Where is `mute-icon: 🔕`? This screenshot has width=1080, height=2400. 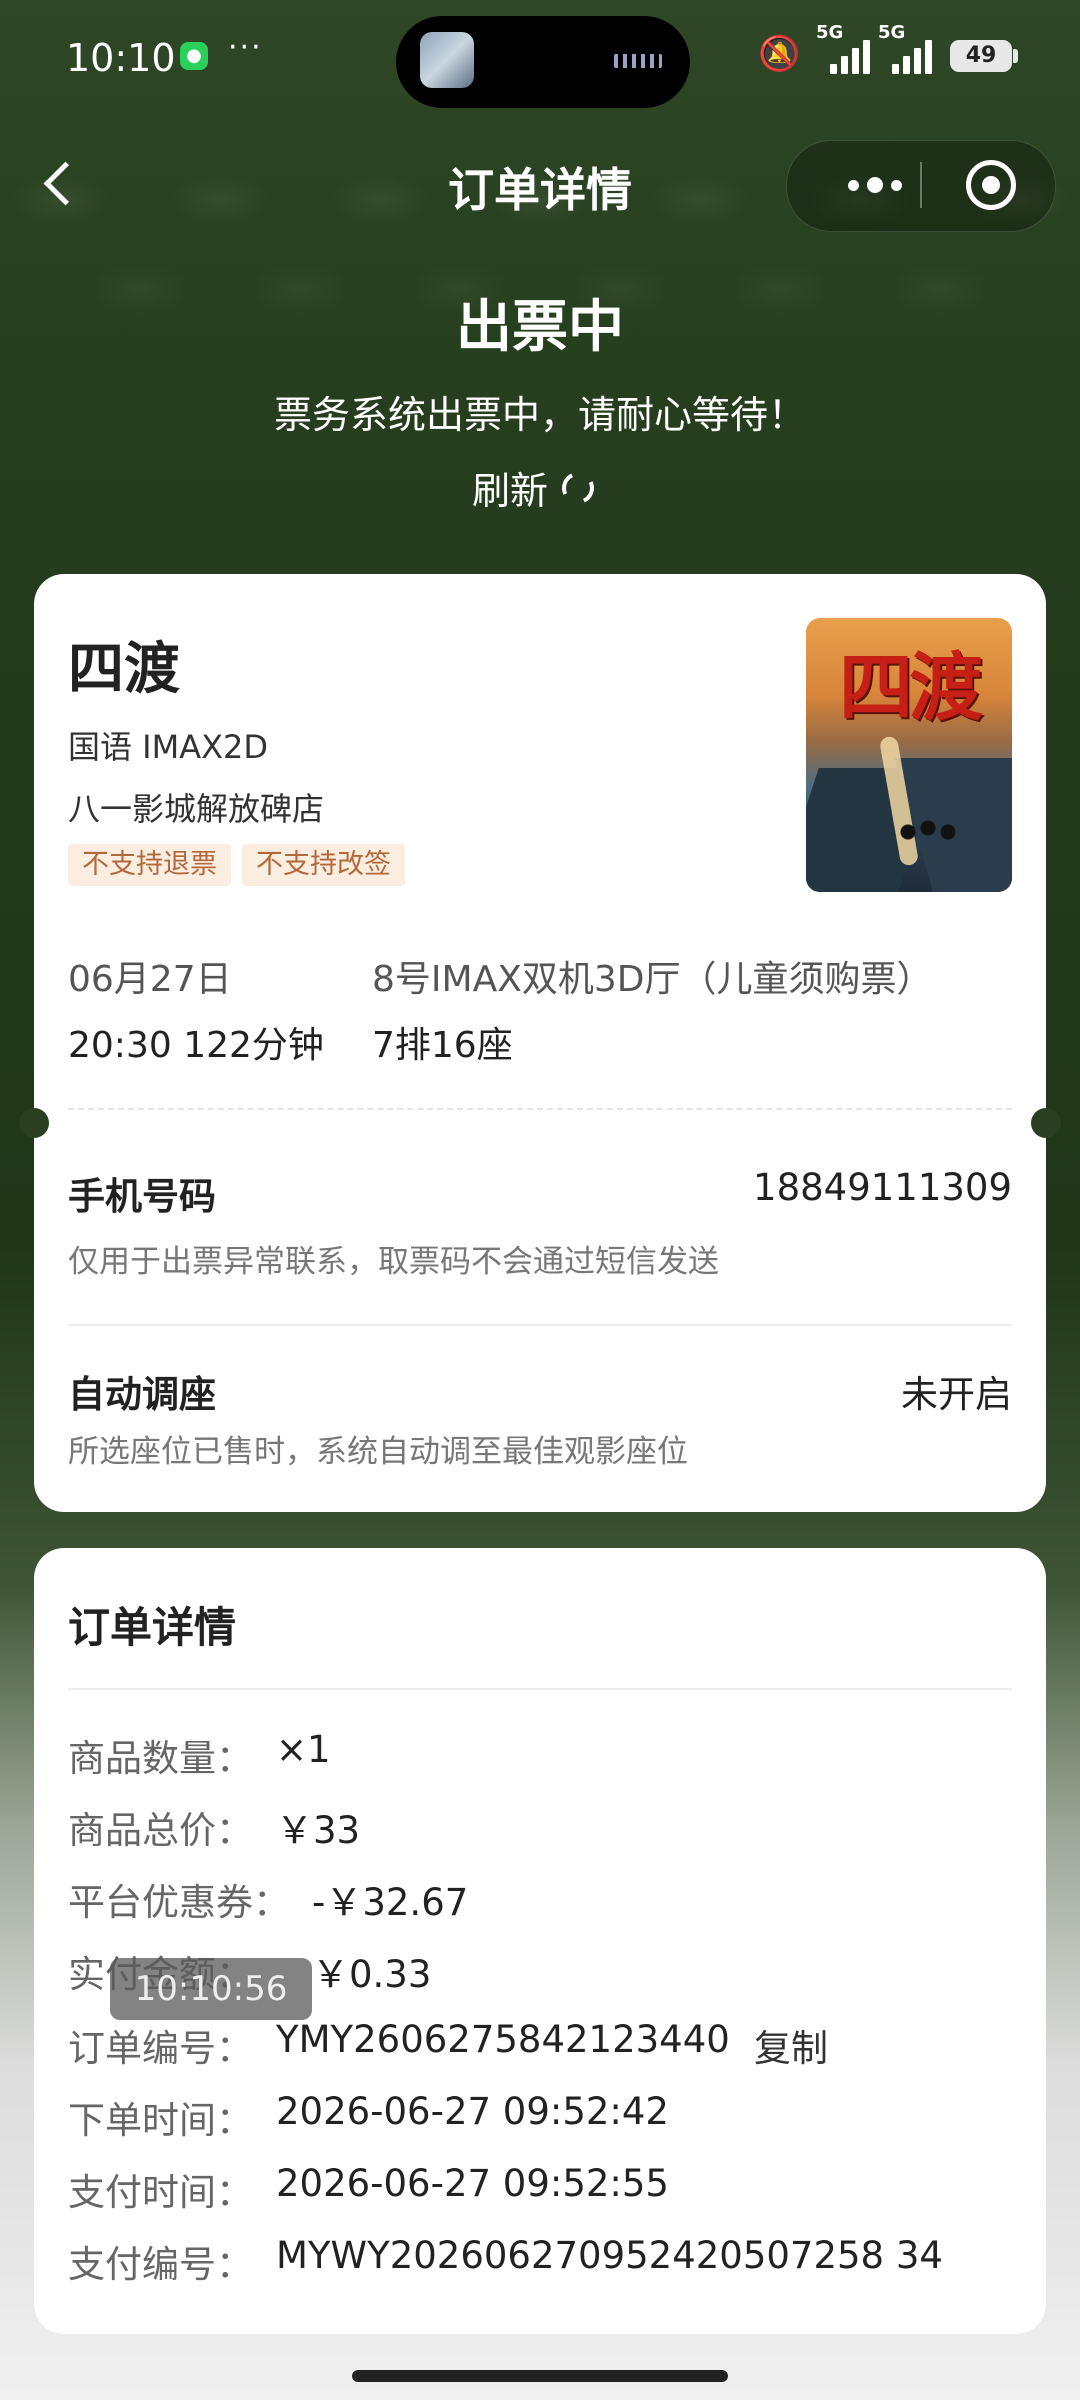 mute-icon: 🔕 is located at coordinates (779, 54).